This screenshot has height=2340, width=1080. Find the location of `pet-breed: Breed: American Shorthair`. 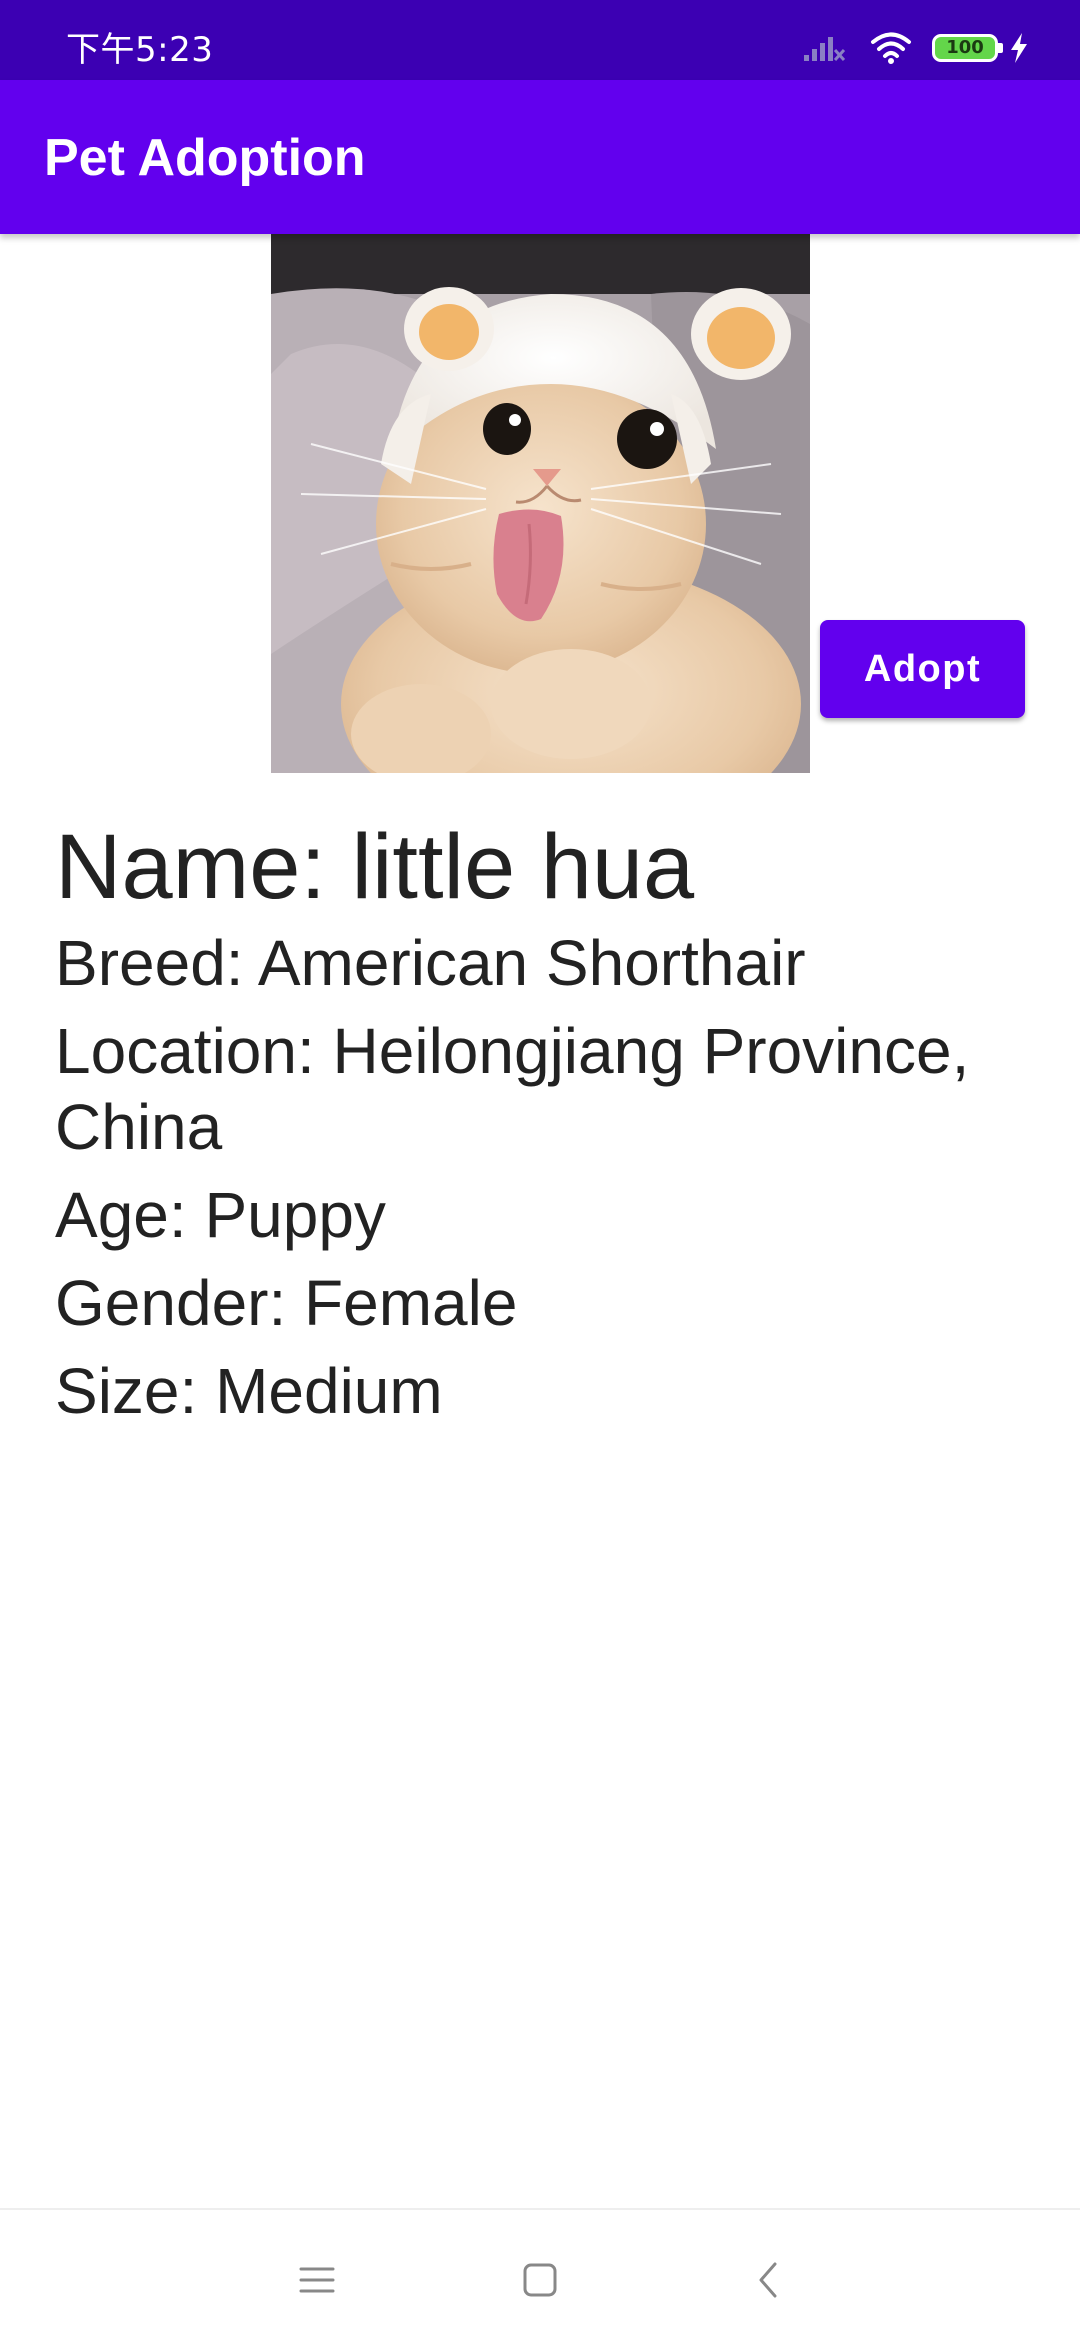

pet-breed: Breed: American Shorthair is located at coordinates (430, 963).